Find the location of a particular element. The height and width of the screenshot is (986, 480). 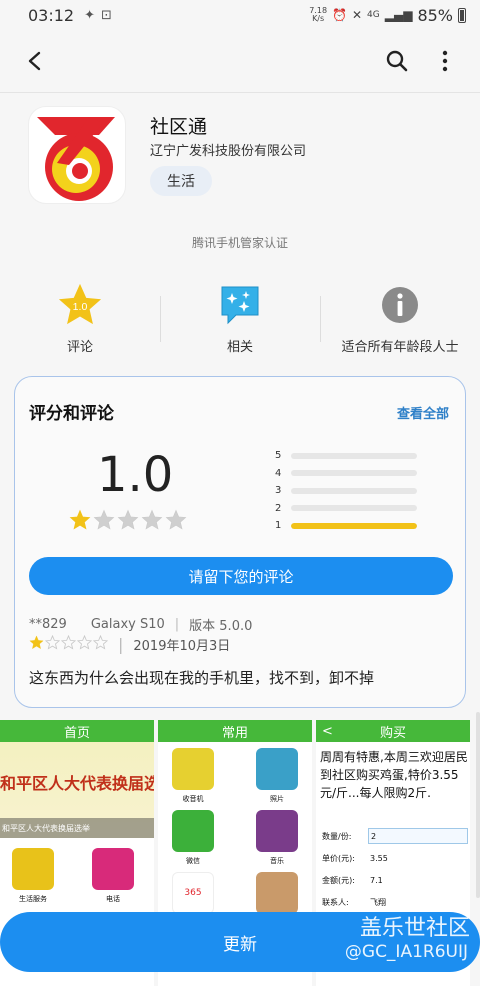

app-title: 社区通 is located at coordinates (179, 127).